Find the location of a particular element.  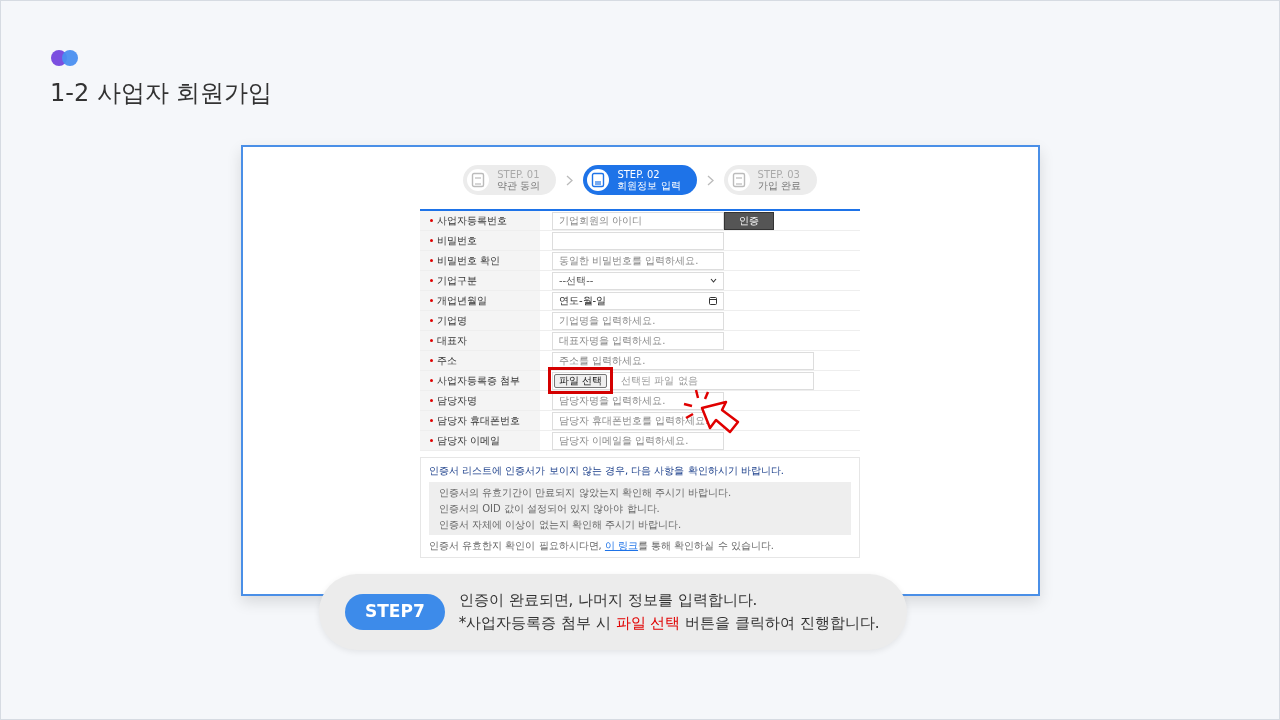

step-number: STEP. 01 is located at coordinates (519, 174).